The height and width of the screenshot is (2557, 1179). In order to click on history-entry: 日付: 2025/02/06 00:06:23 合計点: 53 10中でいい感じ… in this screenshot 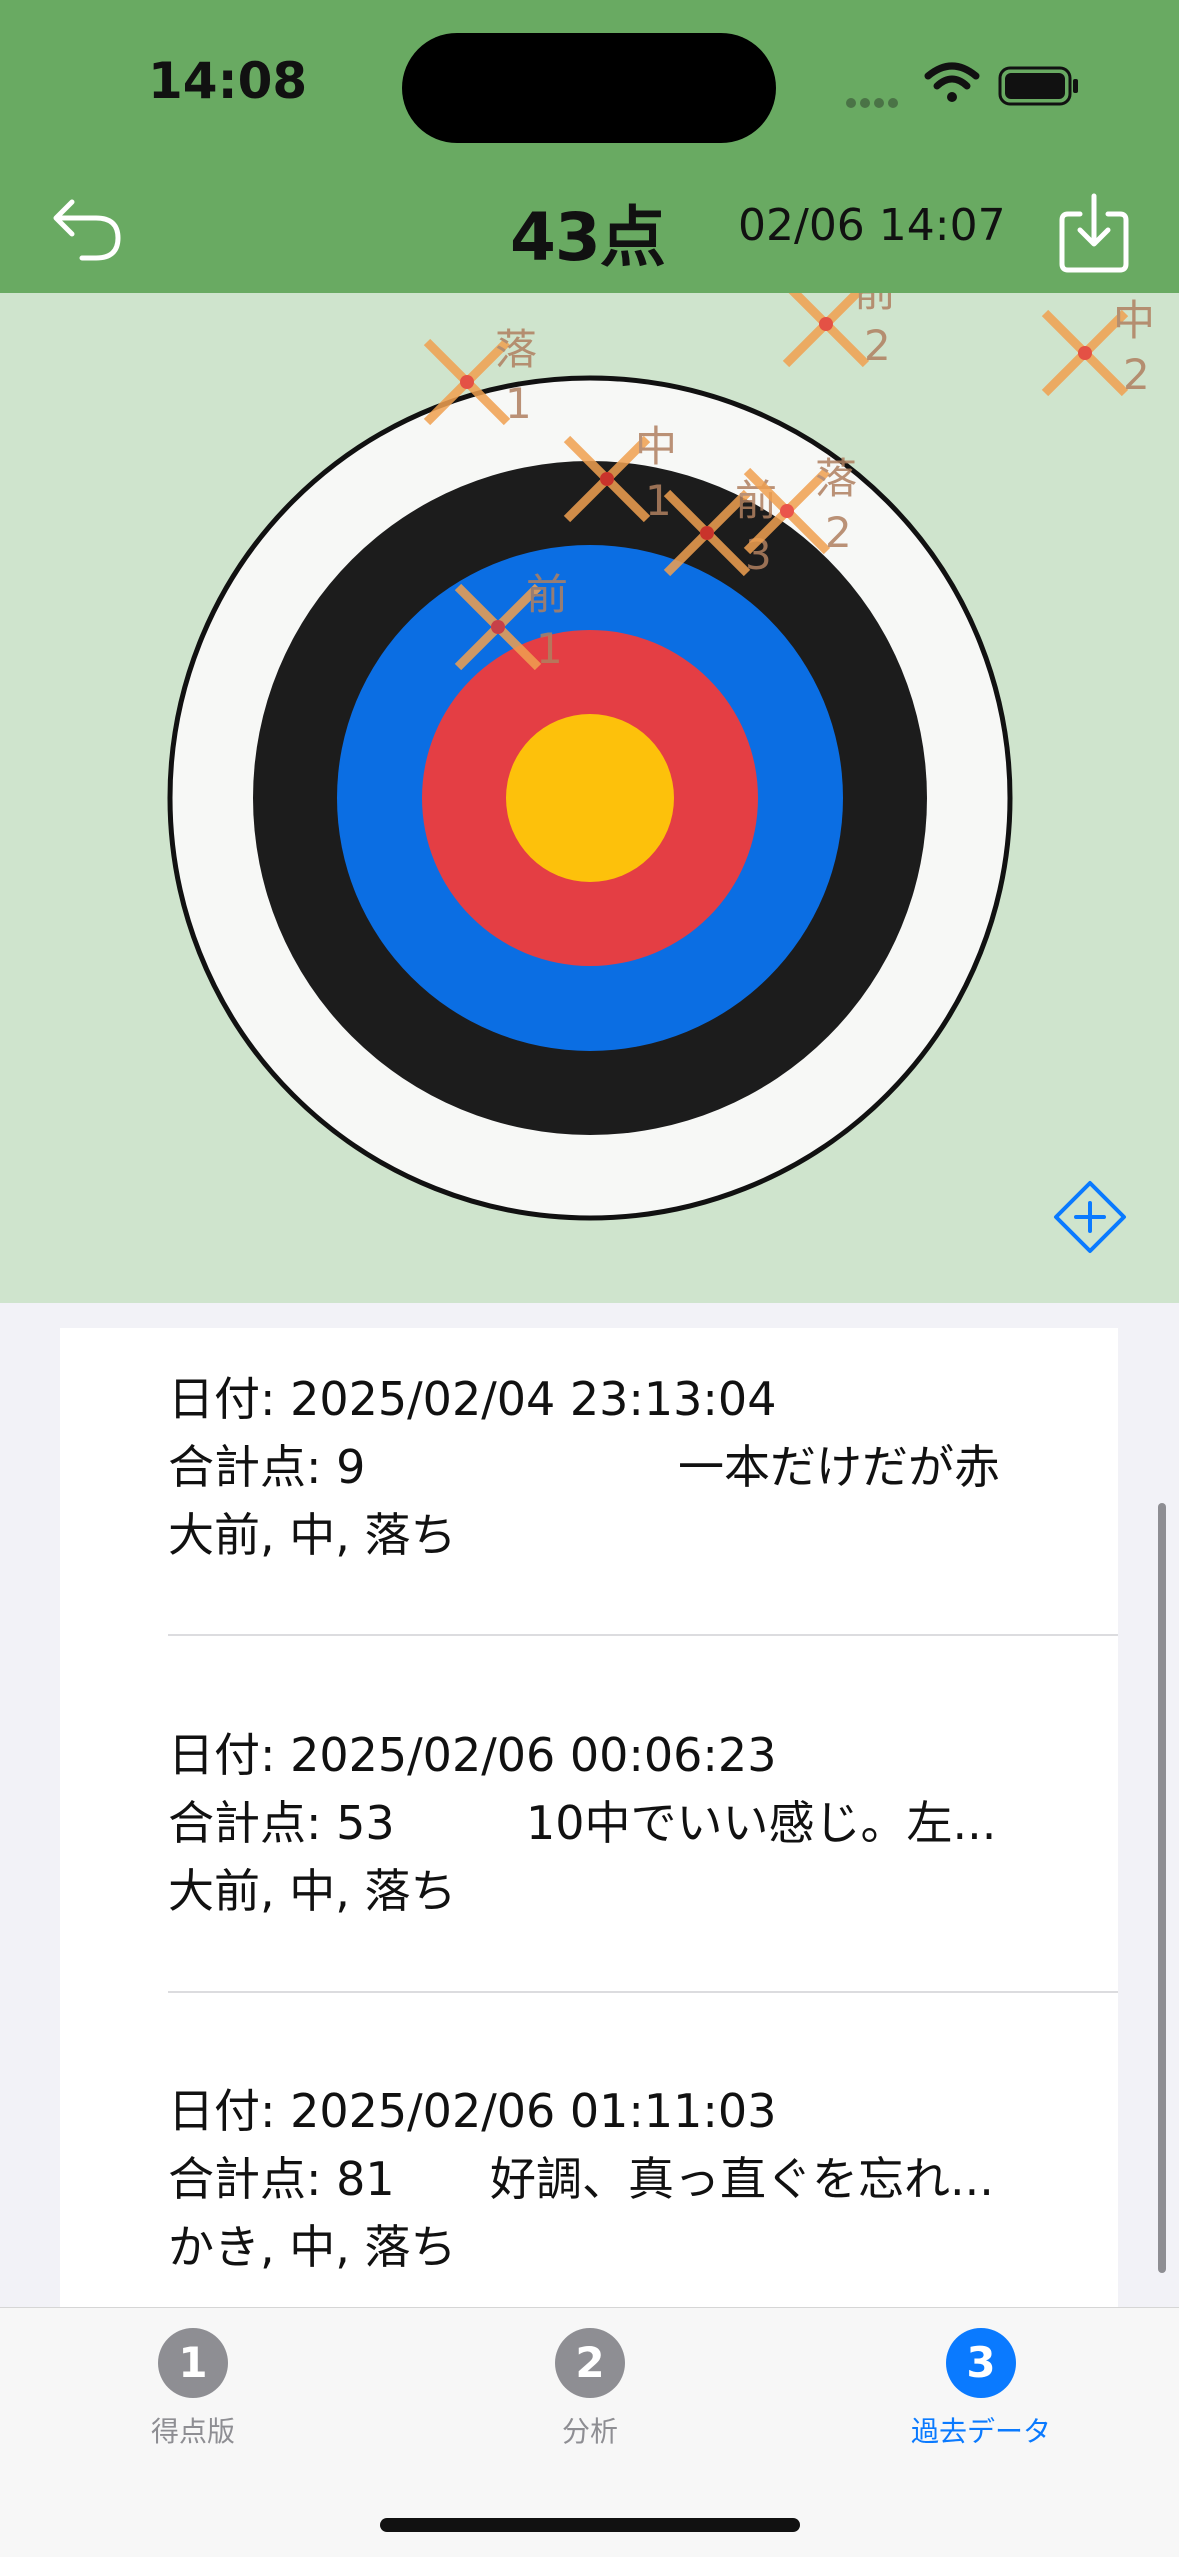, I will do `click(618, 1823)`.